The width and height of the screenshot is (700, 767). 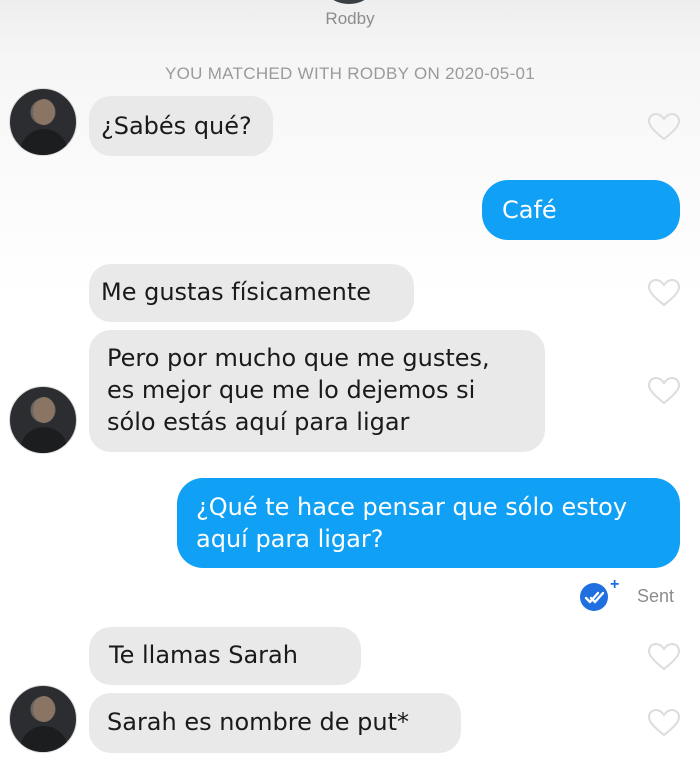 What do you see at coordinates (656, 596) in the screenshot?
I see `sent-label: Sent` at bounding box center [656, 596].